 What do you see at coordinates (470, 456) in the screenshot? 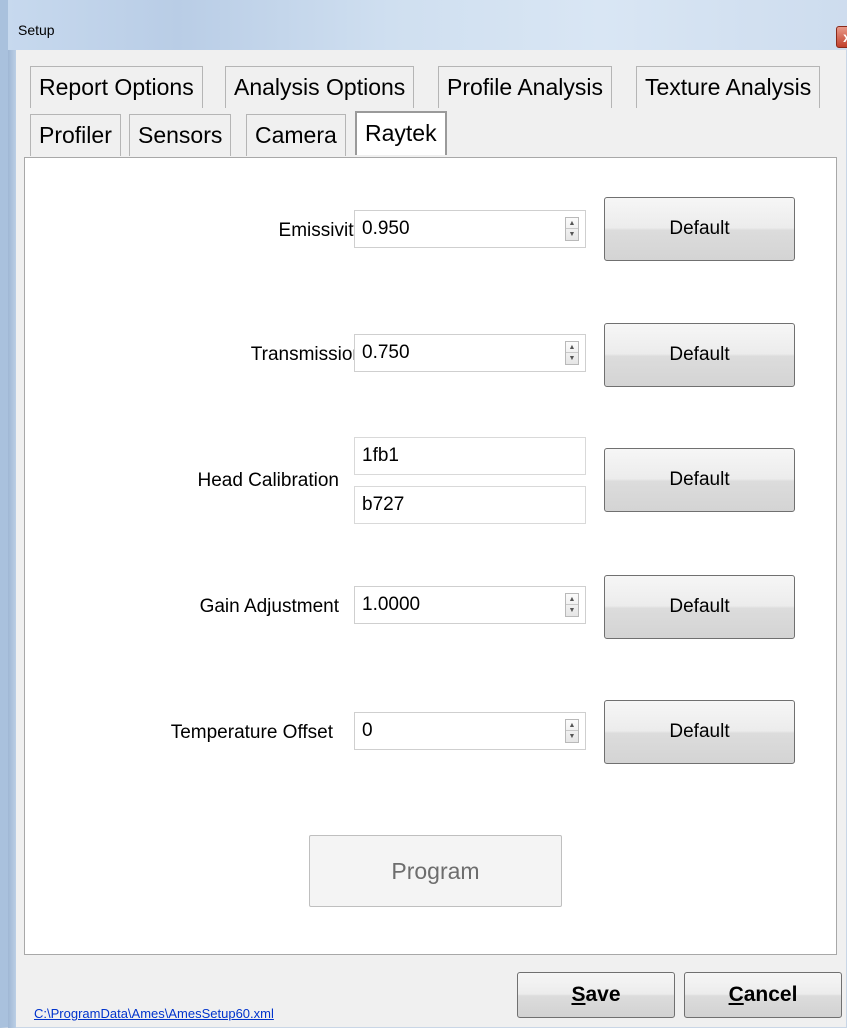
I see `head-calibration-field-1: 1fb1` at bounding box center [470, 456].